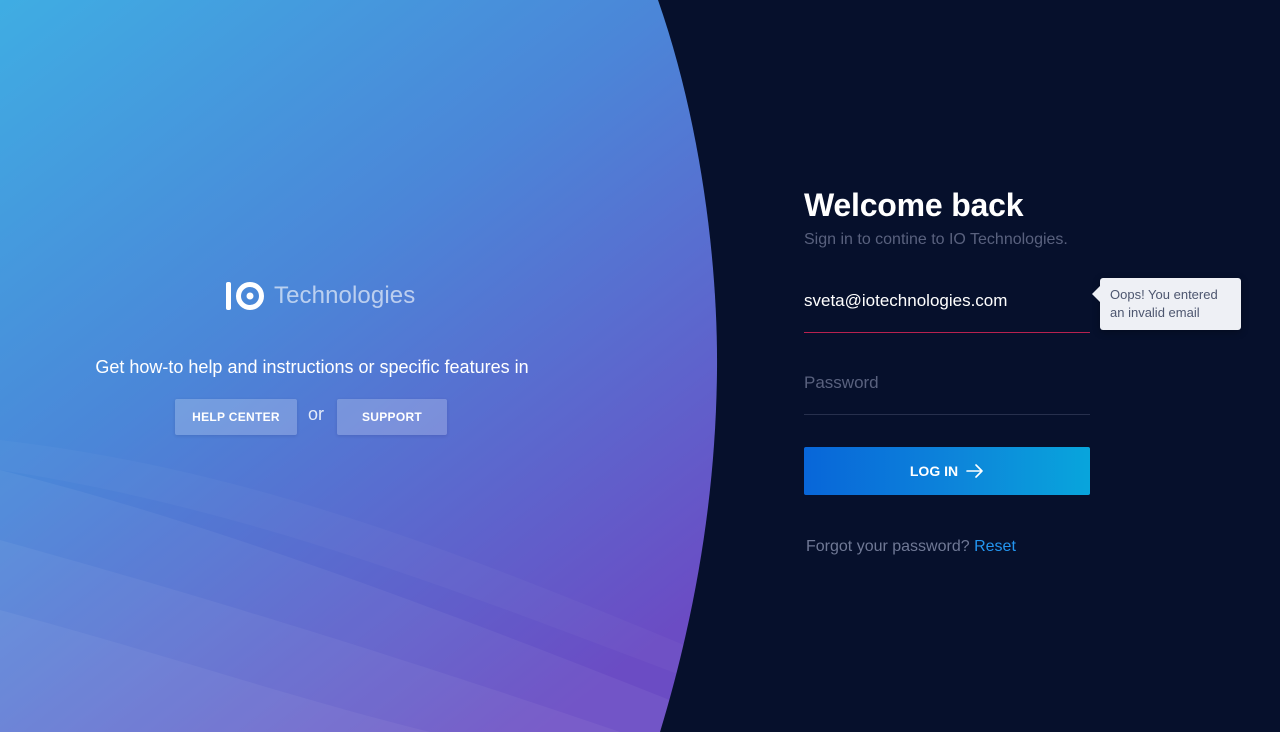  What do you see at coordinates (947, 301) in the screenshot?
I see `email-input` at bounding box center [947, 301].